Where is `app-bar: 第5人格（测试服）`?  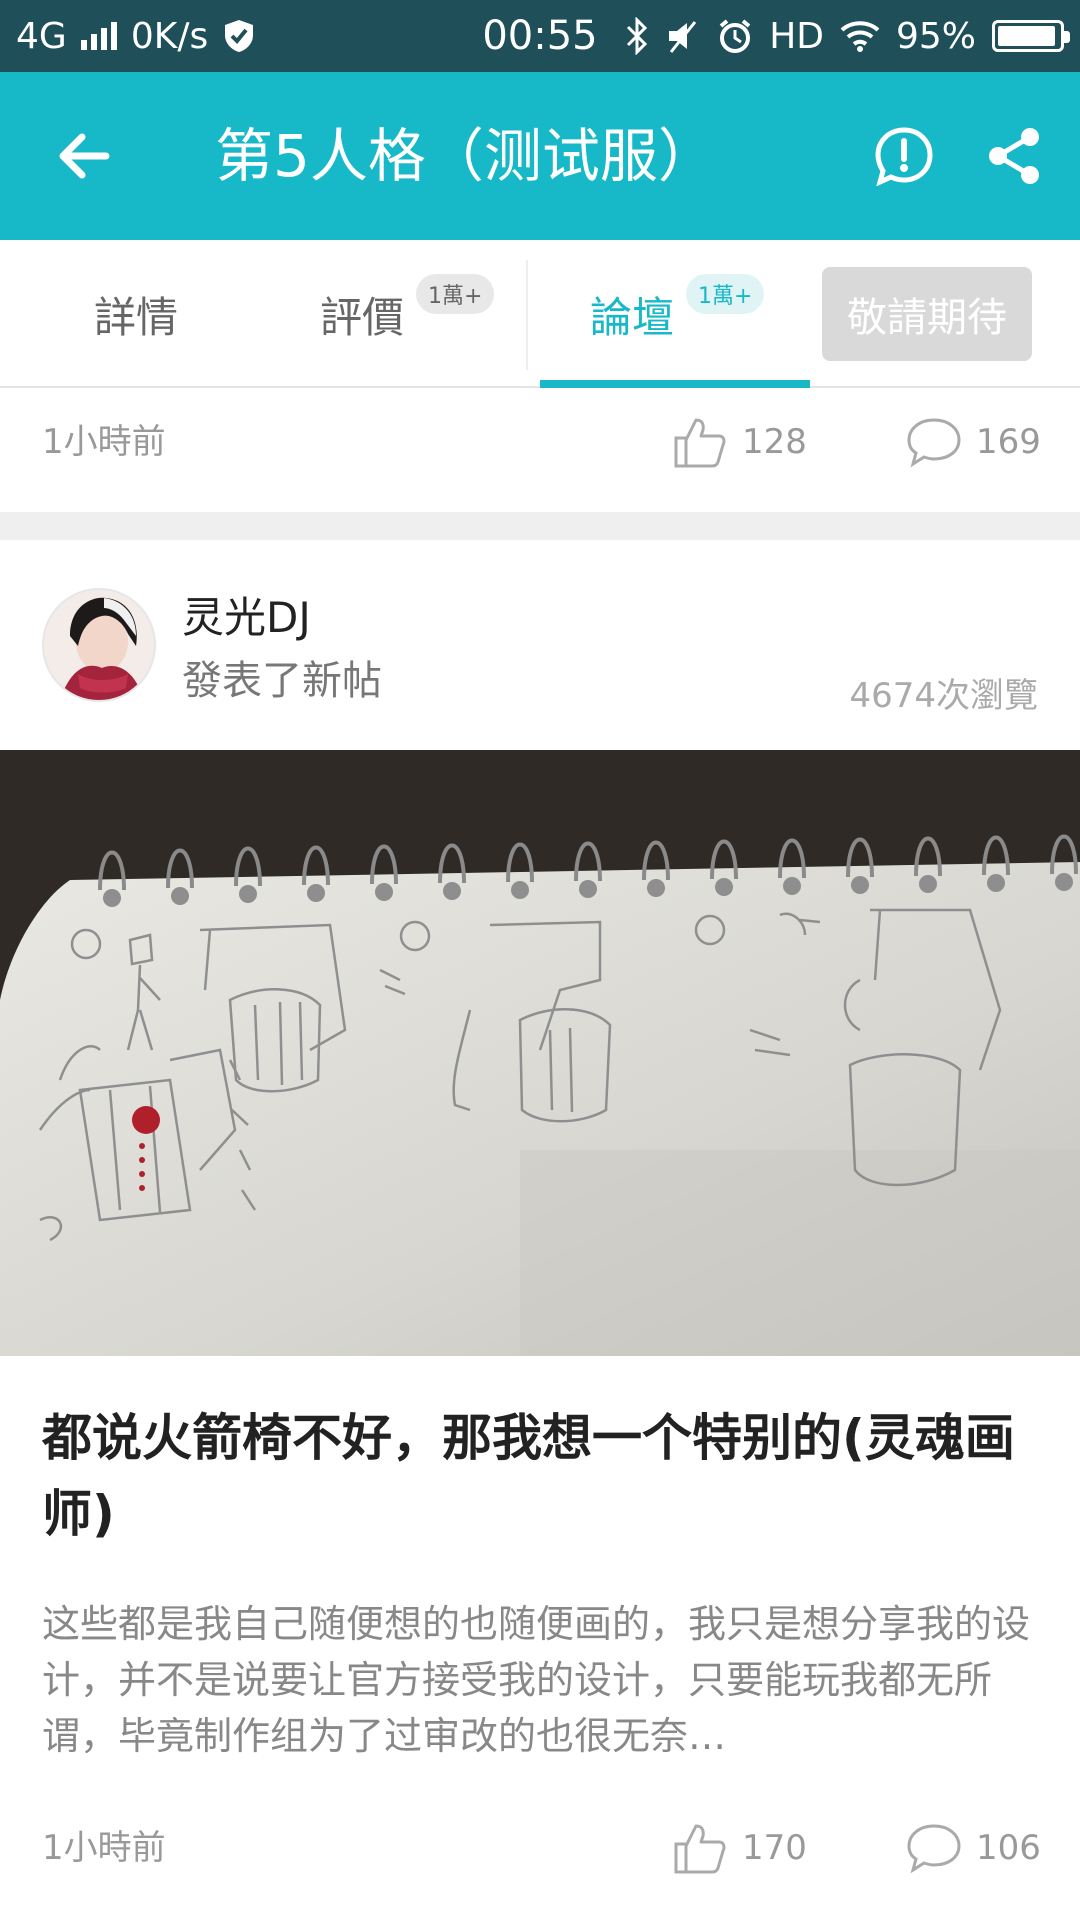 app-bar: 第5人格（测试服） is located at coordinates (540, 156).